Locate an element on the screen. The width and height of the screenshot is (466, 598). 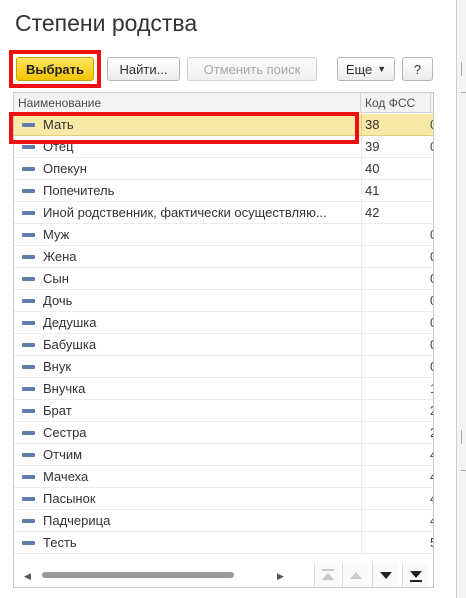
table-row: Внучка 1 is located at coordinates (223, 389).